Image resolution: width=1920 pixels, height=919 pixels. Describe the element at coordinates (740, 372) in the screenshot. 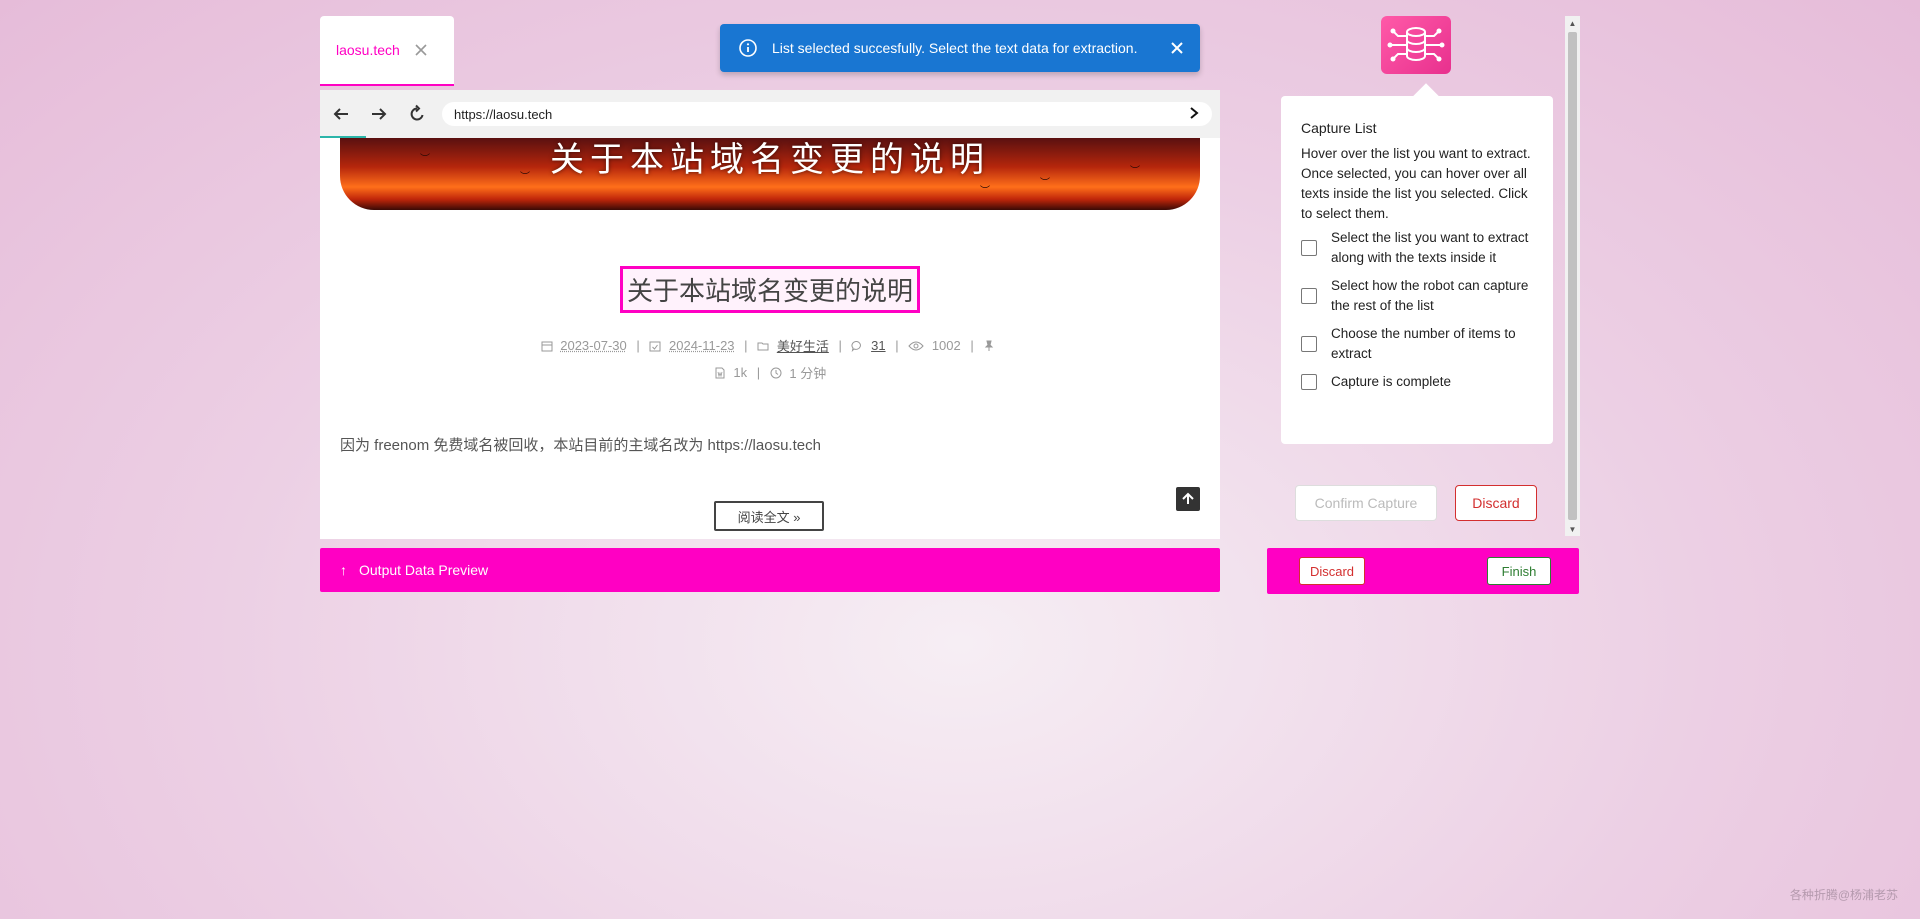

I see `word-count: 1k` at that location.